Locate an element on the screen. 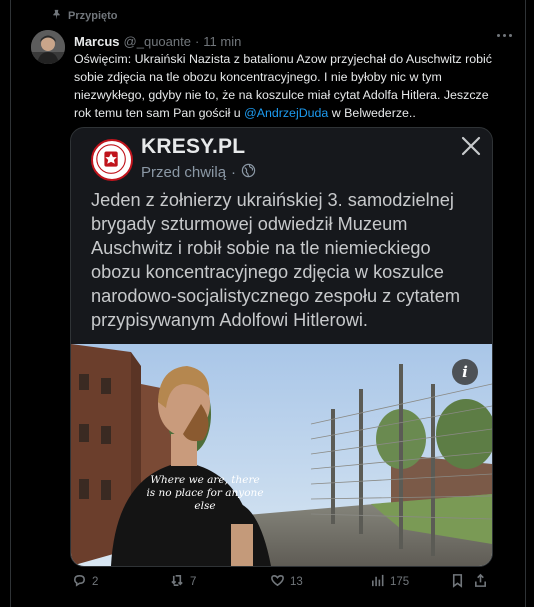  avatar is located at coordinates (48, 47).